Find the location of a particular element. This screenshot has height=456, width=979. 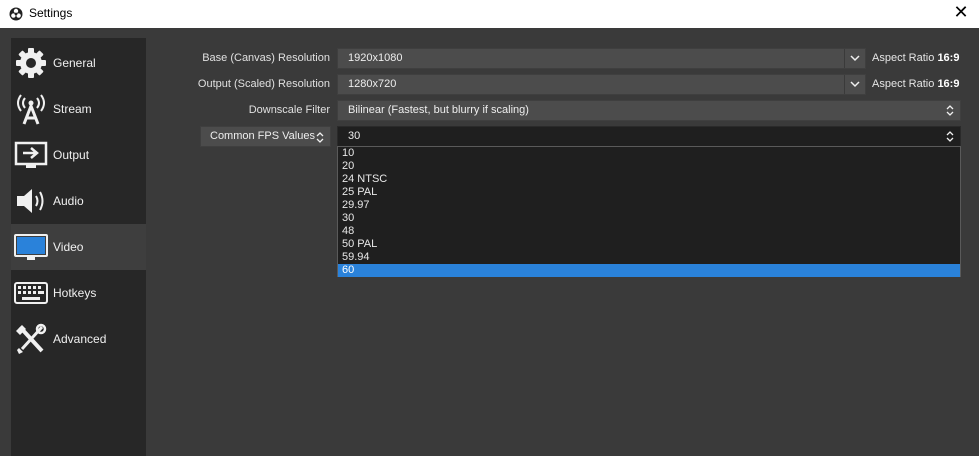

sidebar-item-hotkeys: Hotkeys is located at coordinates (78, 293).